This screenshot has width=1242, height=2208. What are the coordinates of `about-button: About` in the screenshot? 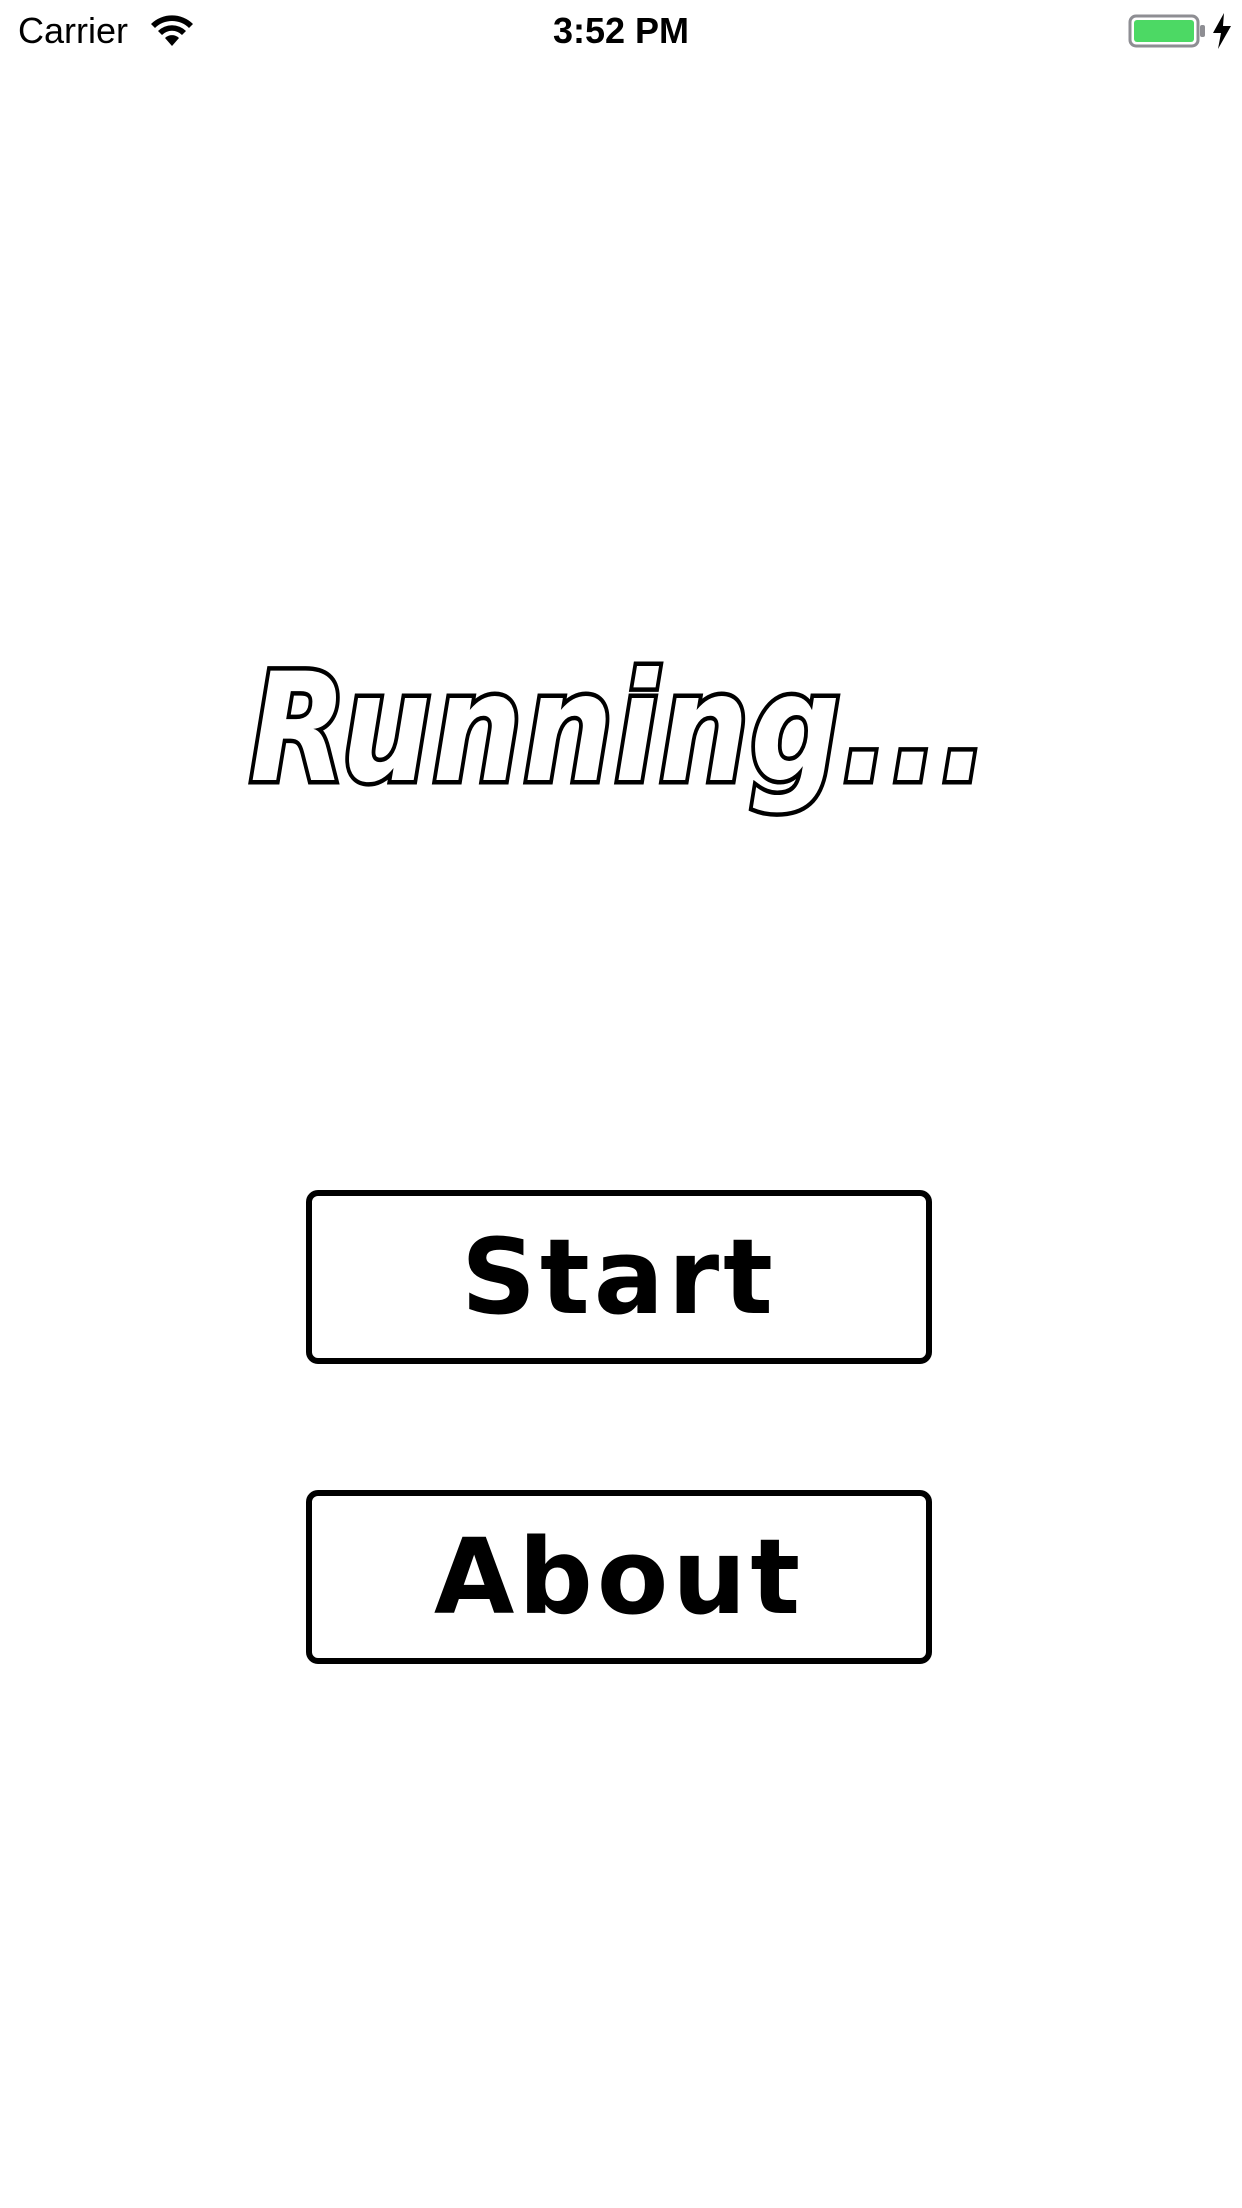 It's located at (619, 1577).